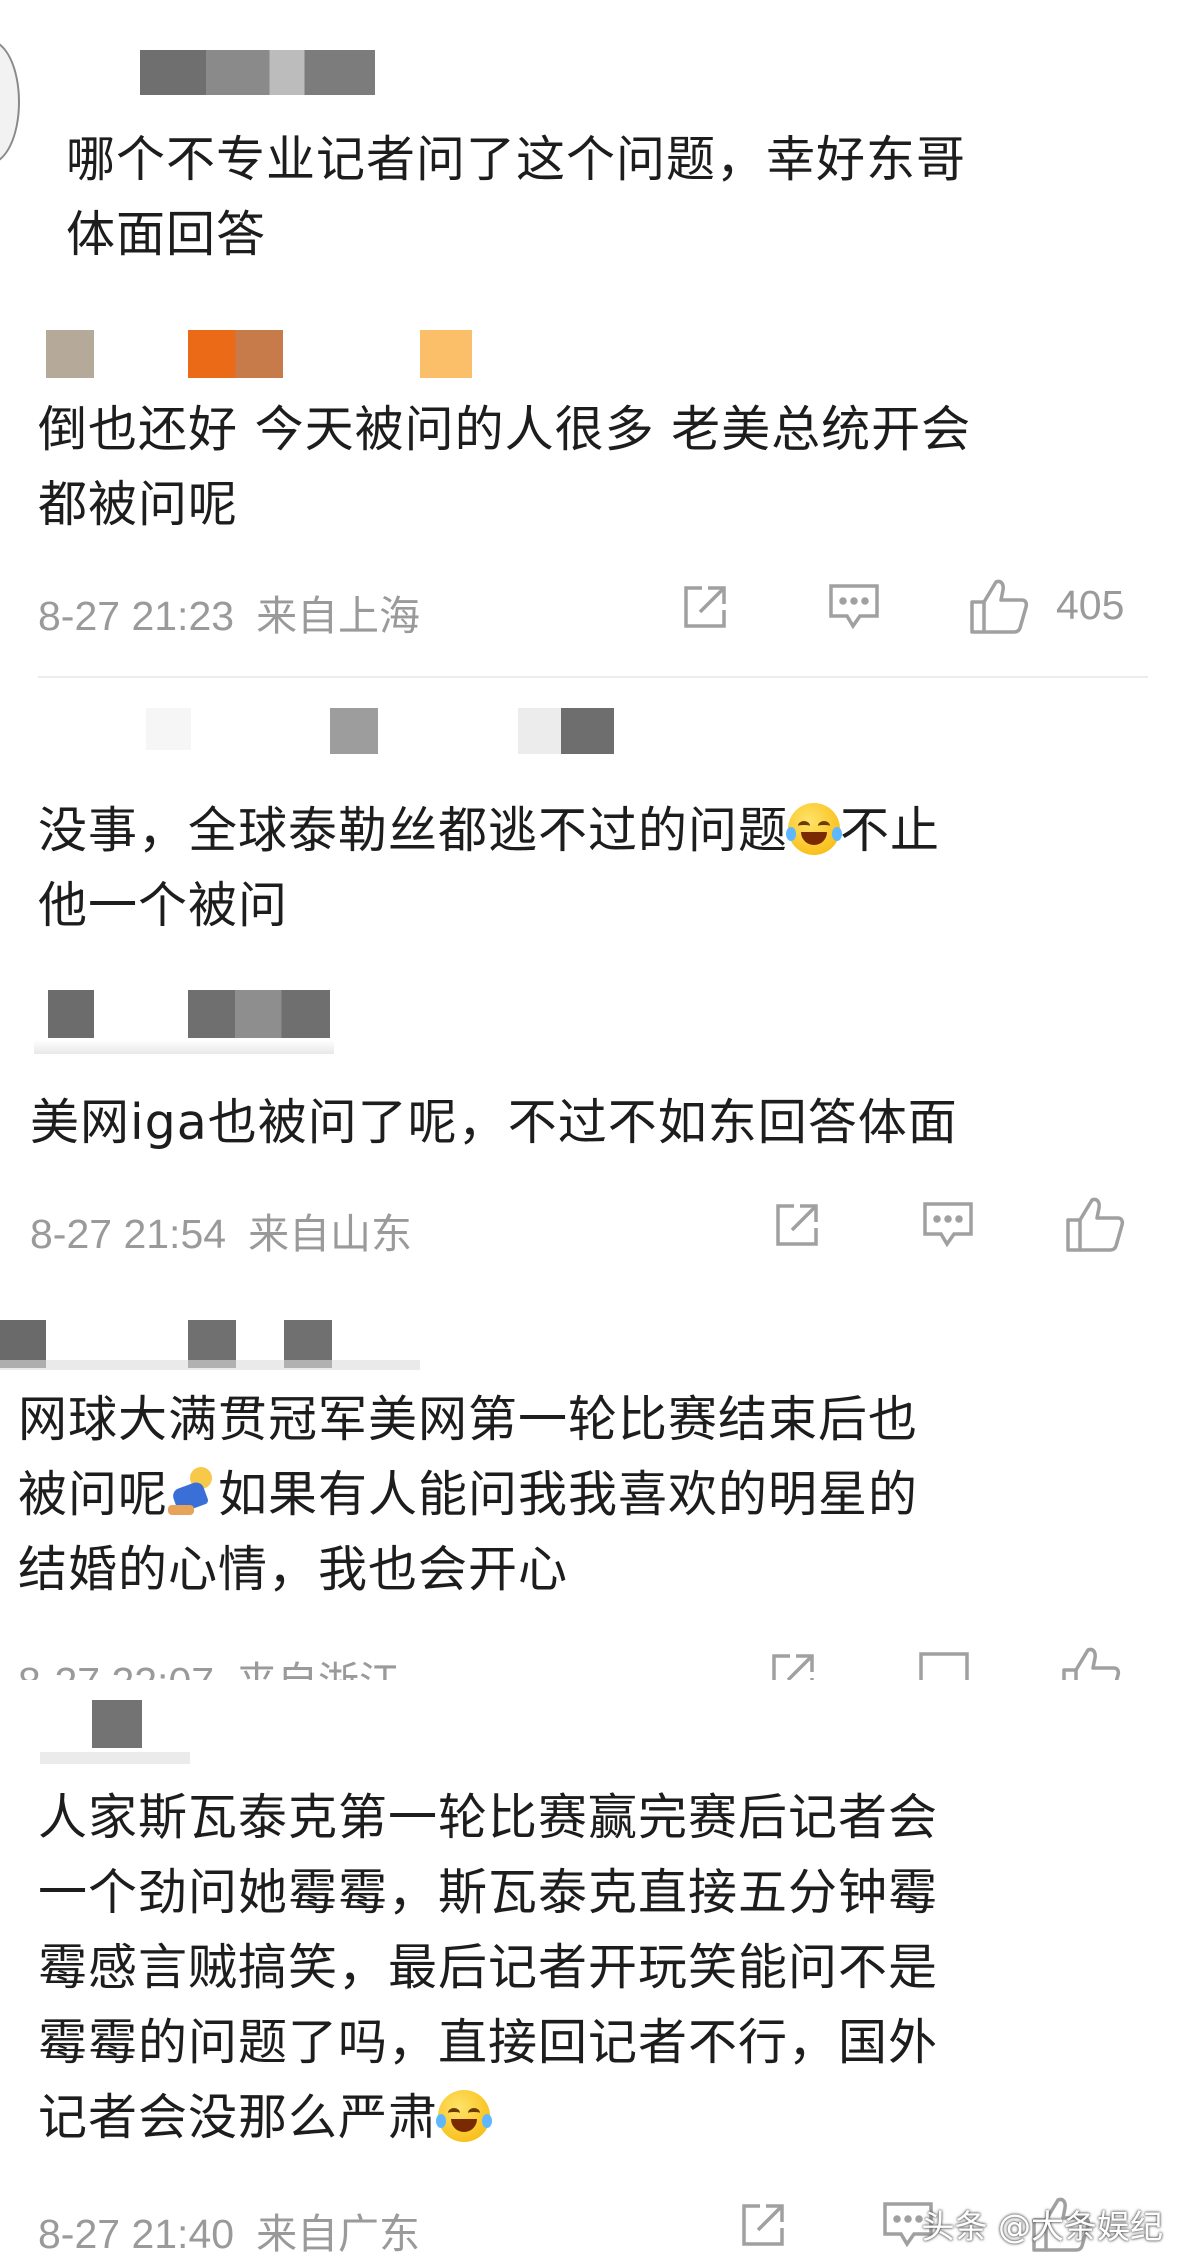 The height and width of the screenshot is (2262, 1185). I want to click on comment-location: 来自山东, so click(330, 1234).